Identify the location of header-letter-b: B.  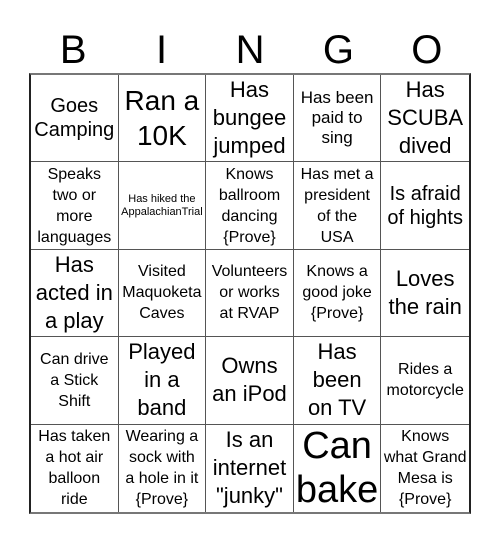
(73, 50).